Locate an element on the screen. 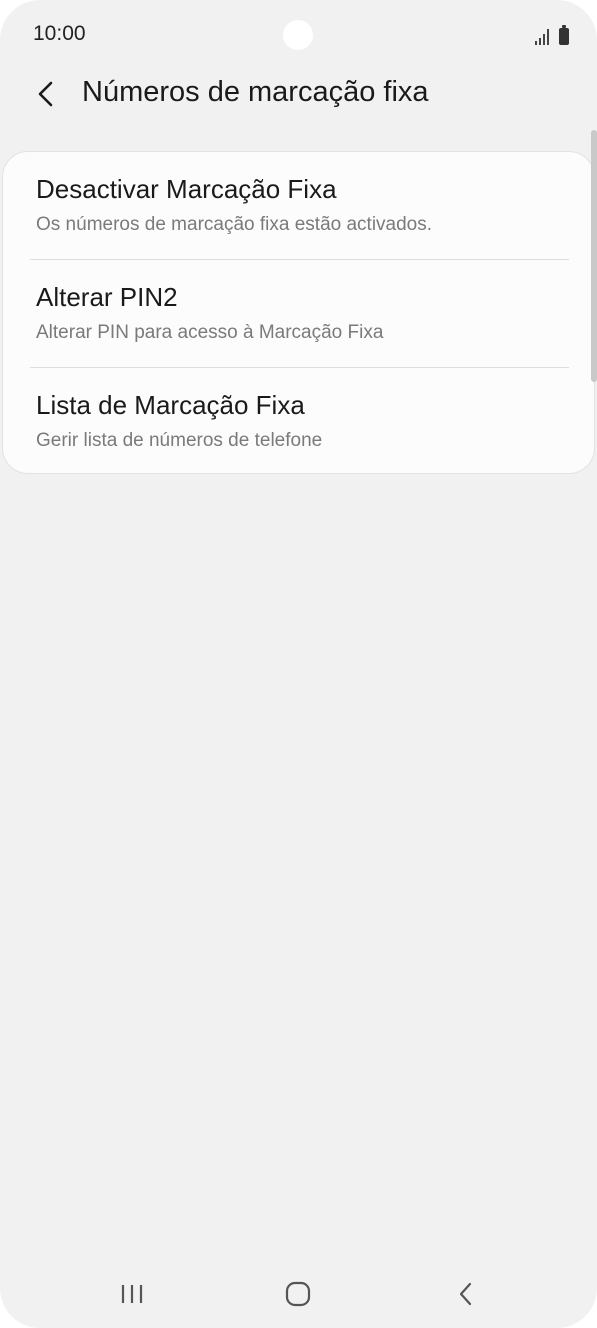 This screenshot has height=1328, width=597. navigation-bar is located at coordinates (298, 1294).